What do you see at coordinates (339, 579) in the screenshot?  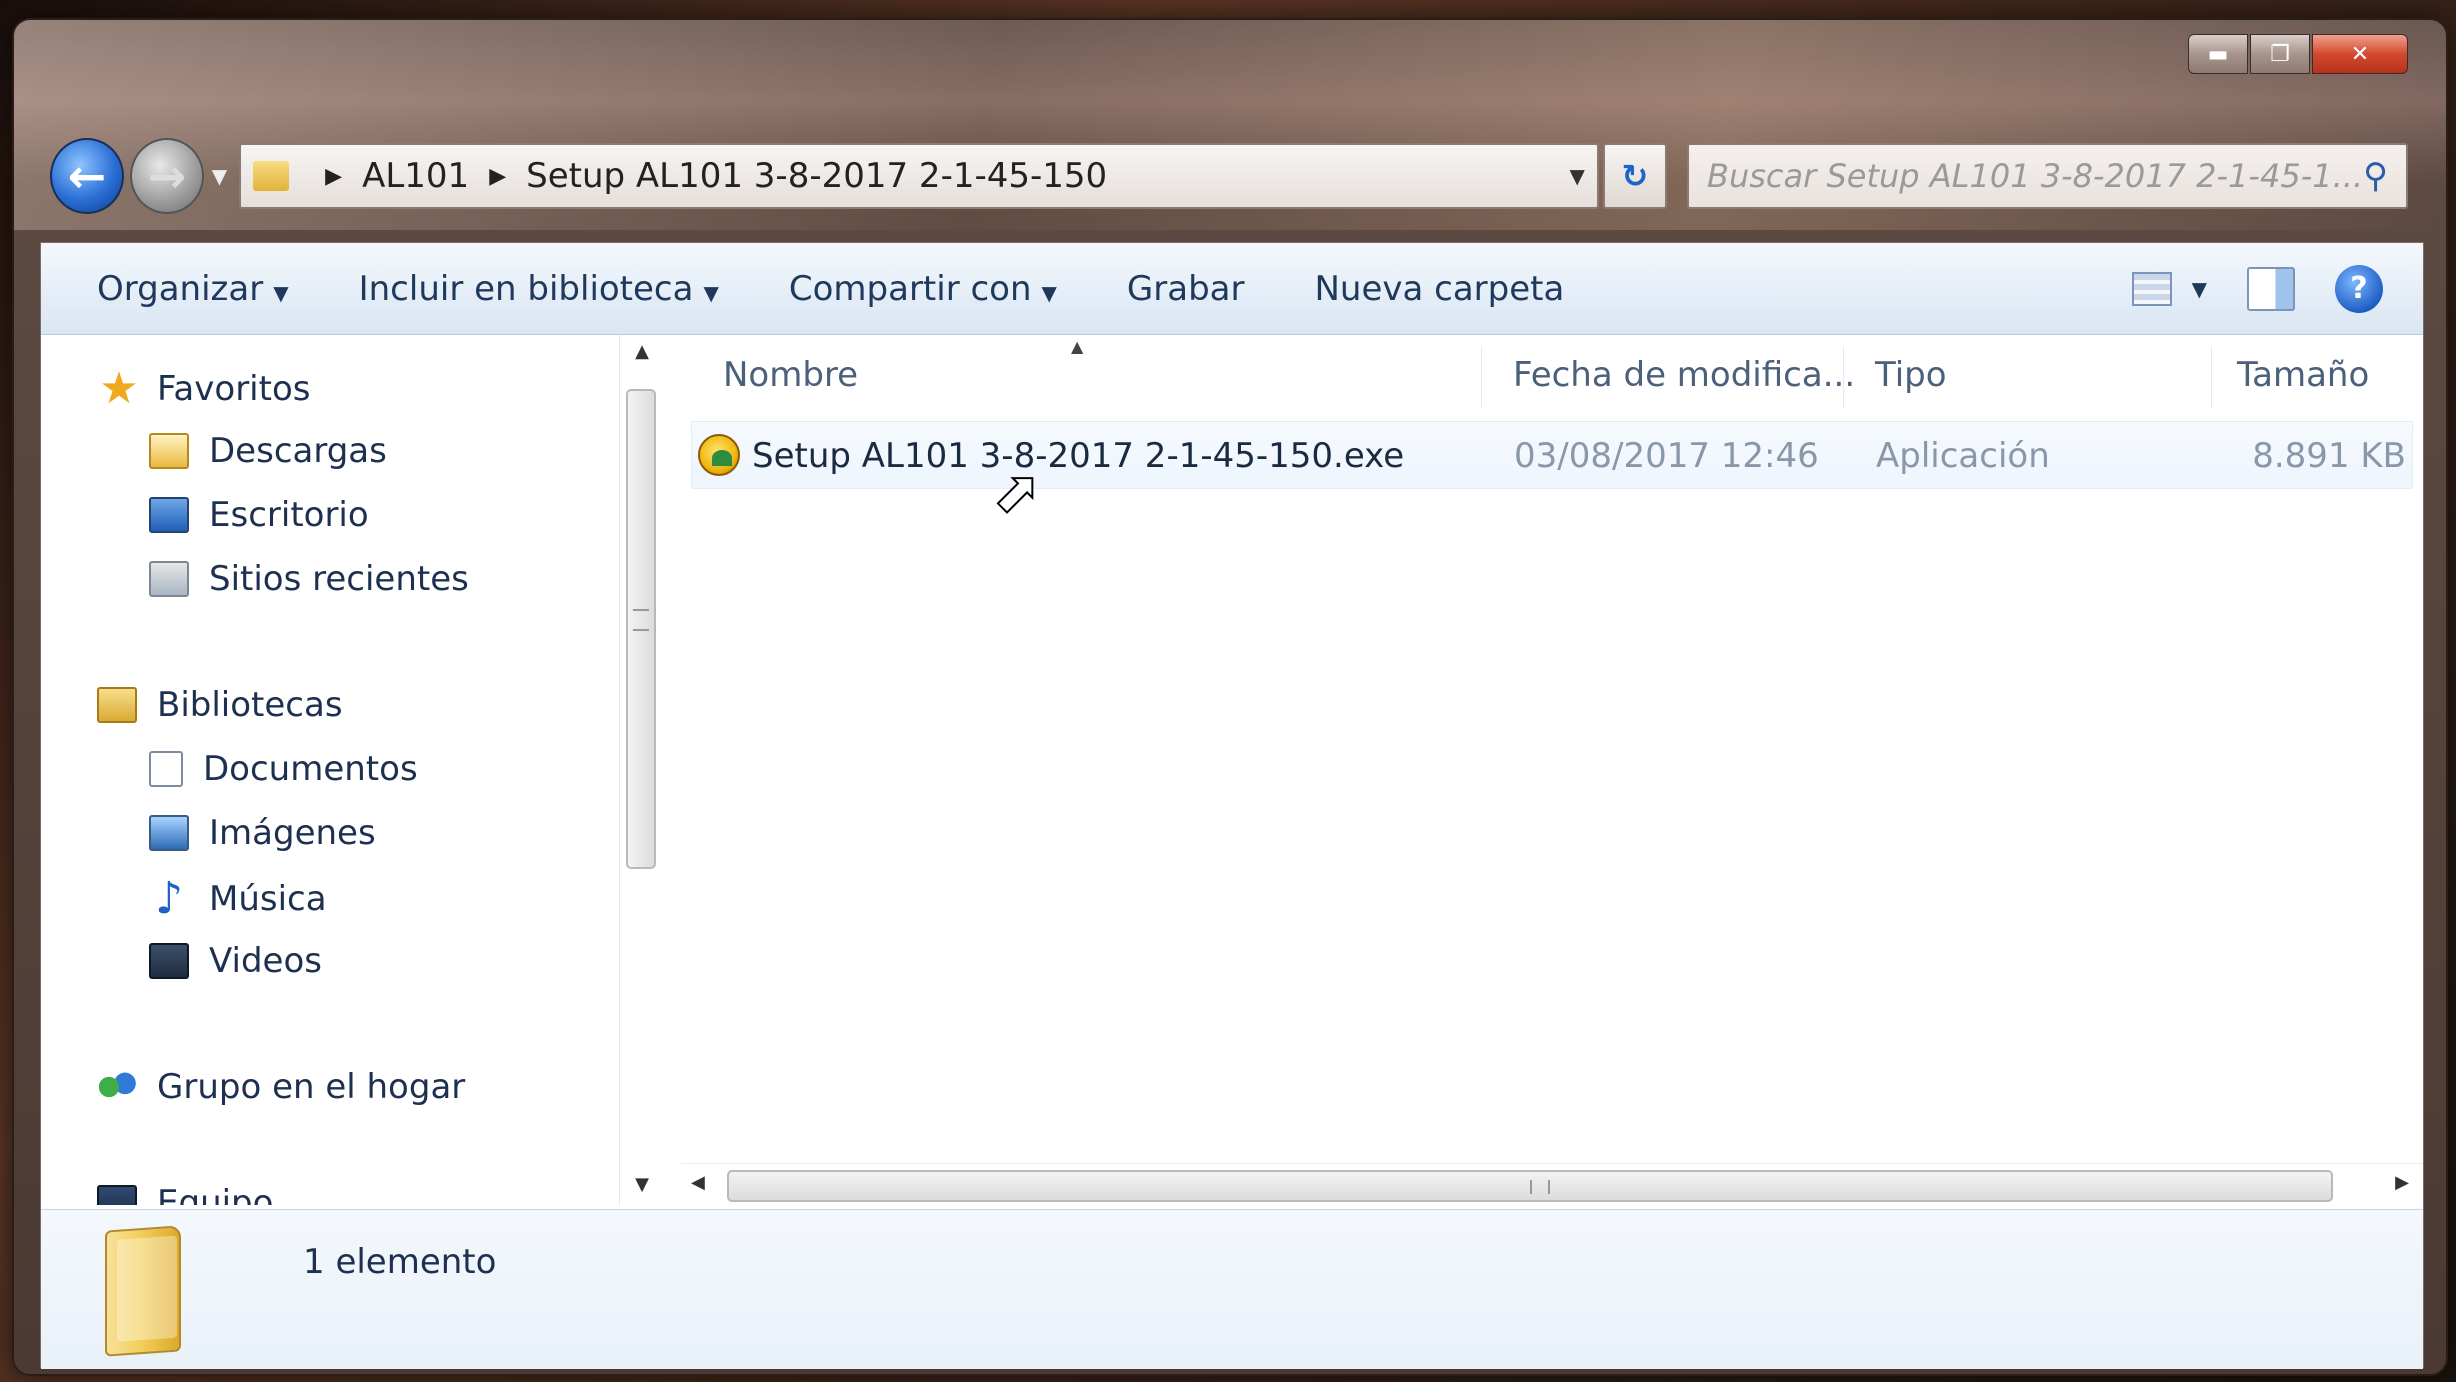 I see `nav-item-label: Sitios recientes` at bounding box center [339, 579].